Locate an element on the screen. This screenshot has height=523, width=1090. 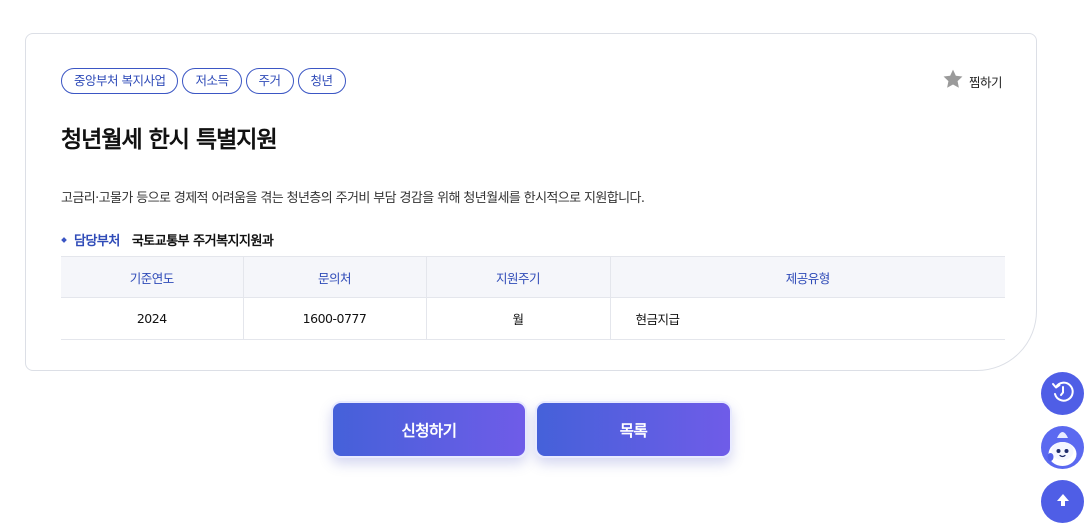
chatbot-button is located at coordinates (1062, 447).